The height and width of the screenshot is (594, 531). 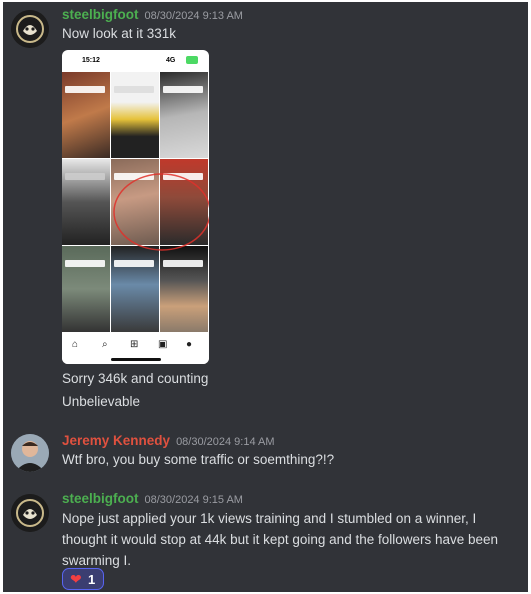 What do you see at coordinates (97, 560) in the screenshot?
I see `message-text: swarming I.` at bounding box center [97, 560].